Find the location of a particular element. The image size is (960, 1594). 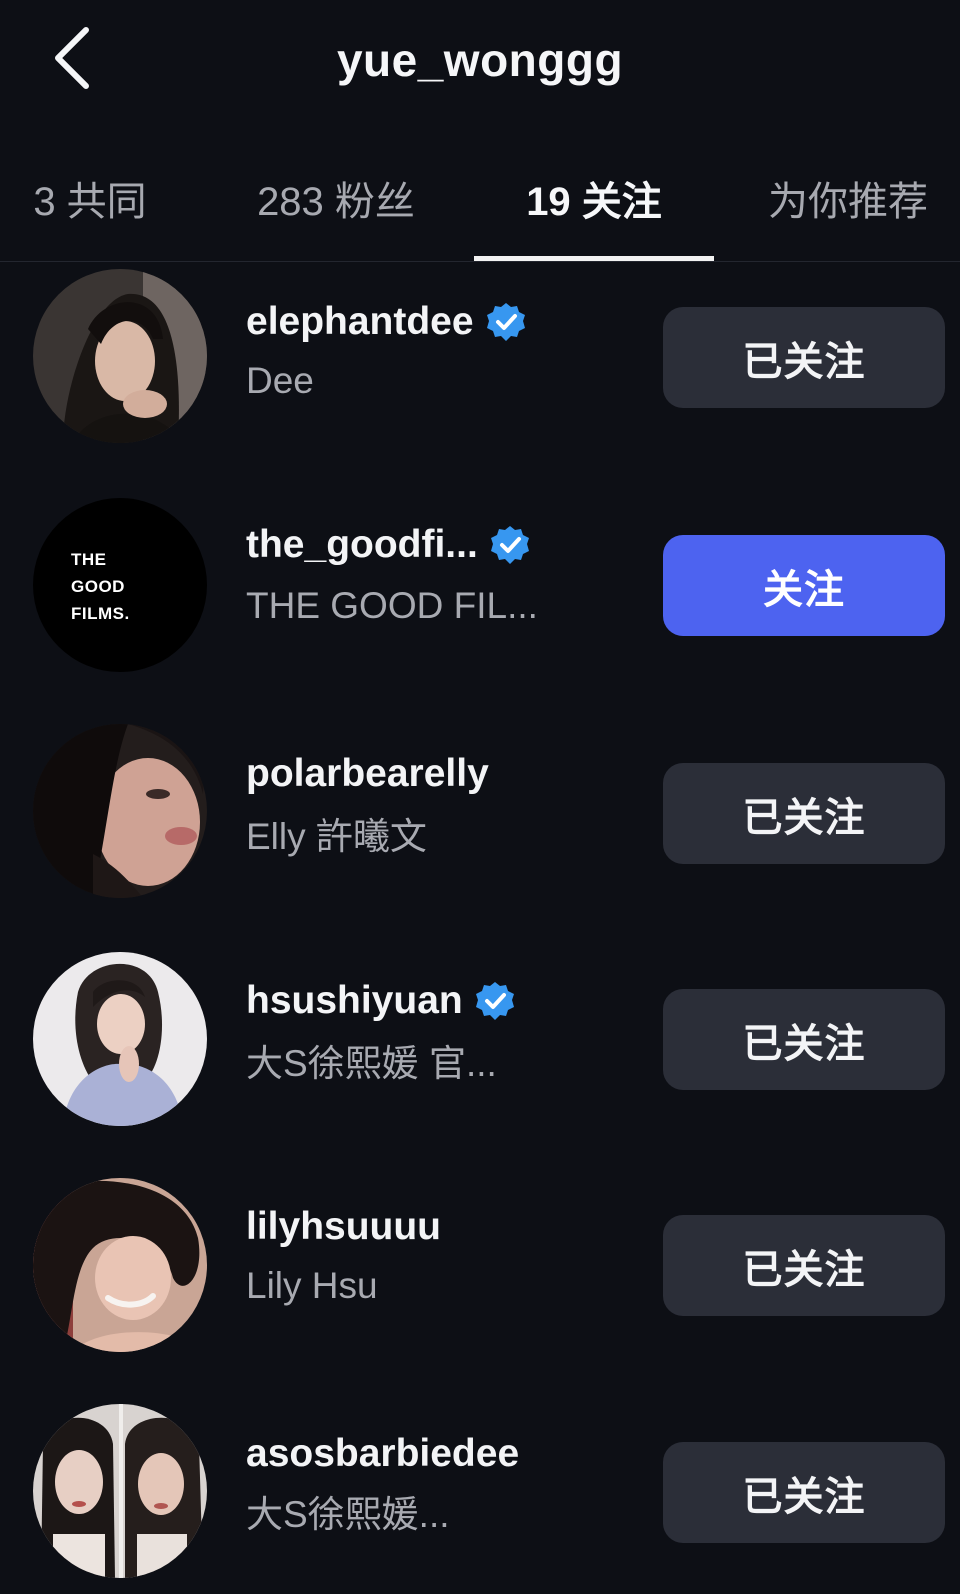

the-good-films-logo: THE GOOD FILMS. is located at coordinates (120, 585).